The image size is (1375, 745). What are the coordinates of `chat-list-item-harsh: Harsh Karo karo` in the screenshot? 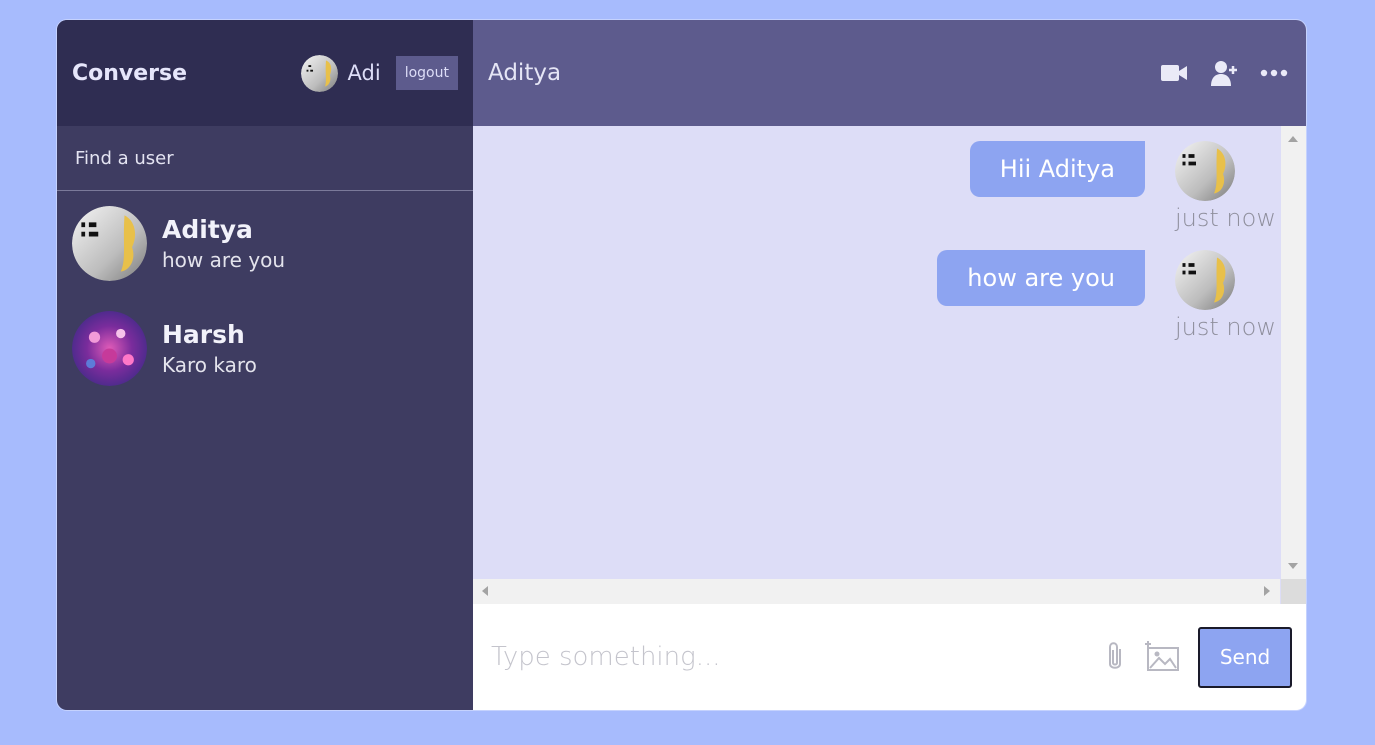 It's located at (265, 348).